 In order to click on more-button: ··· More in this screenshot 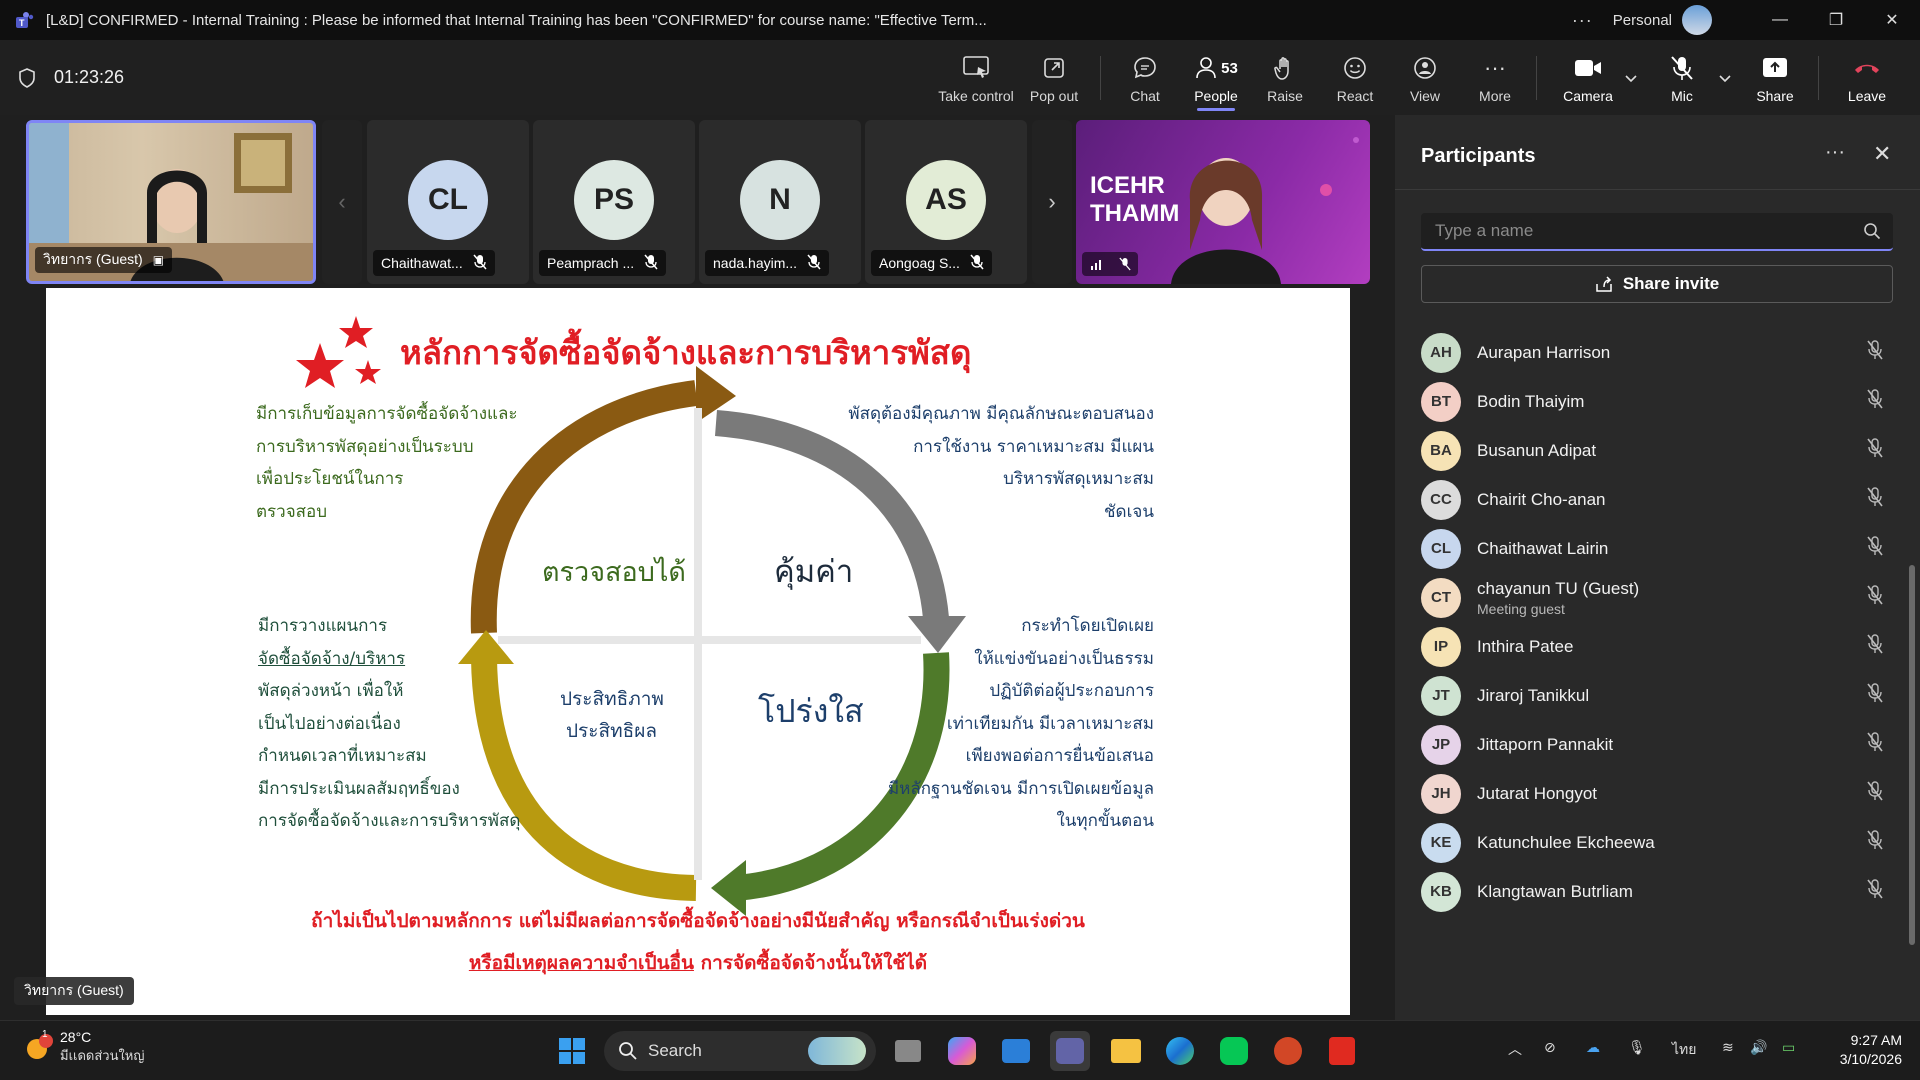, I will do `click(1495, 77)`.